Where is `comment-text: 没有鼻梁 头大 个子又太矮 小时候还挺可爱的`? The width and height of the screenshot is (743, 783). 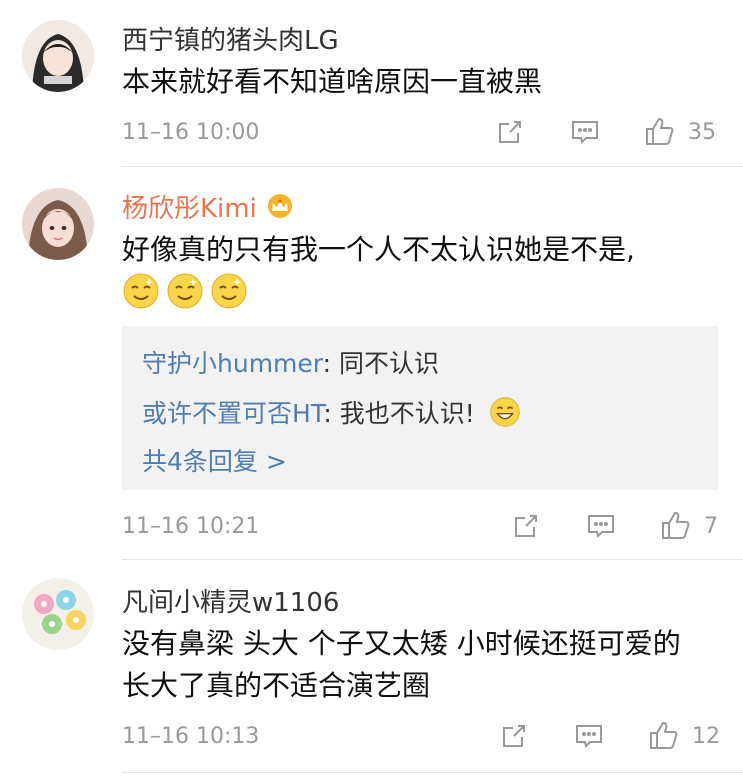
comment-text: 没有鼻梁 头大 个子又太矮 小时候还挺可爱的 is located at coordinates (401, 643).